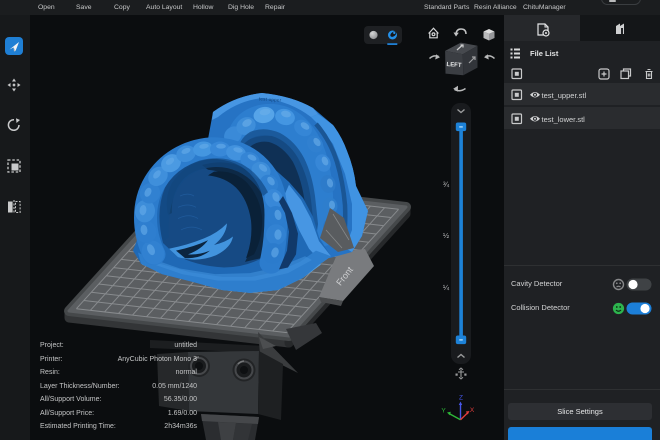  What do you see at coordinates (443, 411) in the screenshot?
I see `svg-text: Y` at bounding box center [443, 411].